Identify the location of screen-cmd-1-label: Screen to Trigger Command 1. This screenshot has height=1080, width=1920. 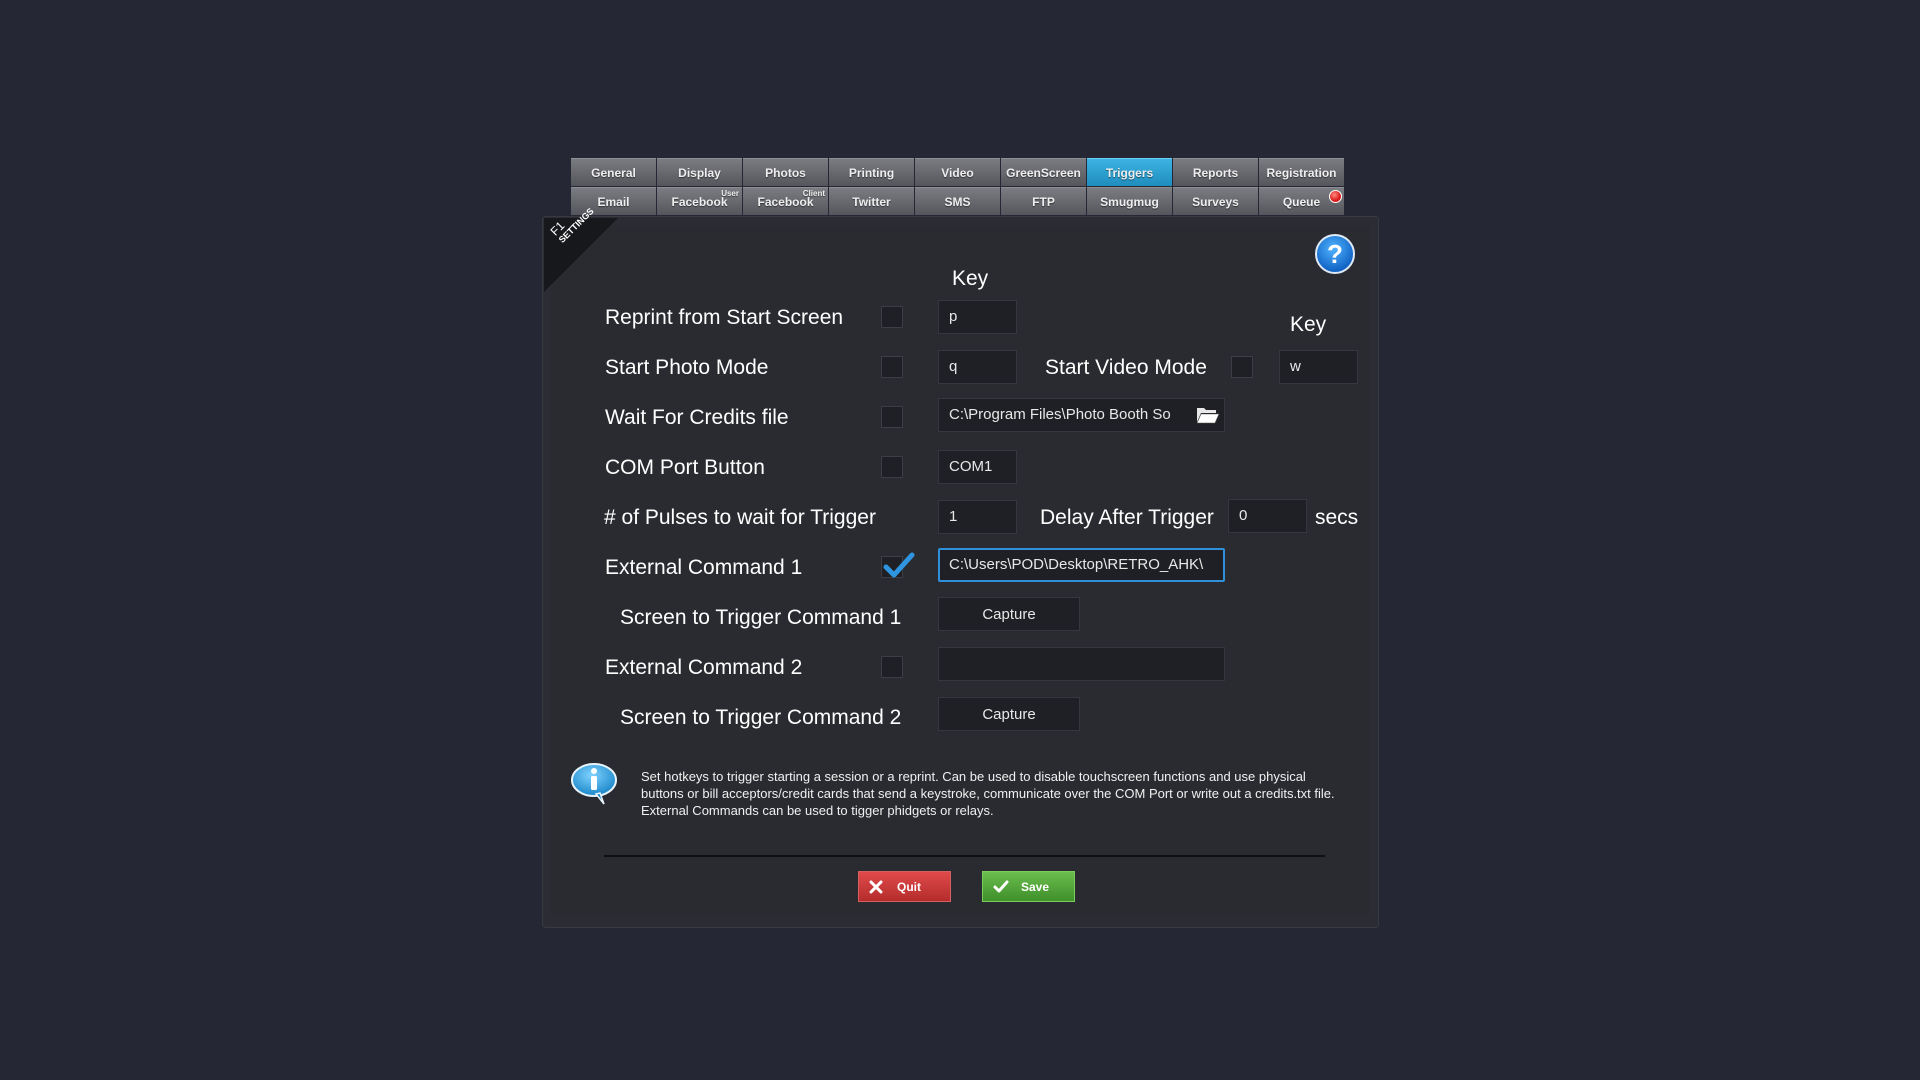
(761, 617).